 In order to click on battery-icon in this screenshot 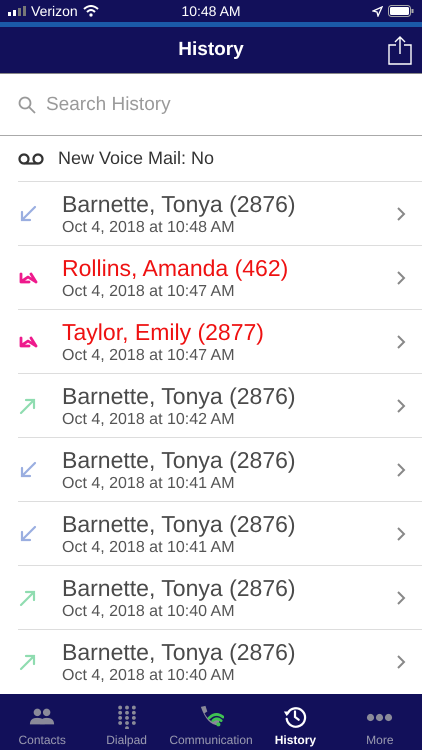, I will do `click(401, 11)`.